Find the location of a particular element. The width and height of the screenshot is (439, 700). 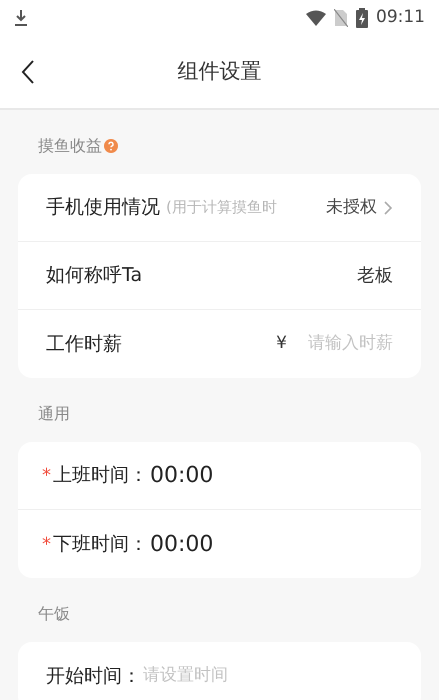

row-label: 如何称呼Ta is located at coordinates (94, 275).